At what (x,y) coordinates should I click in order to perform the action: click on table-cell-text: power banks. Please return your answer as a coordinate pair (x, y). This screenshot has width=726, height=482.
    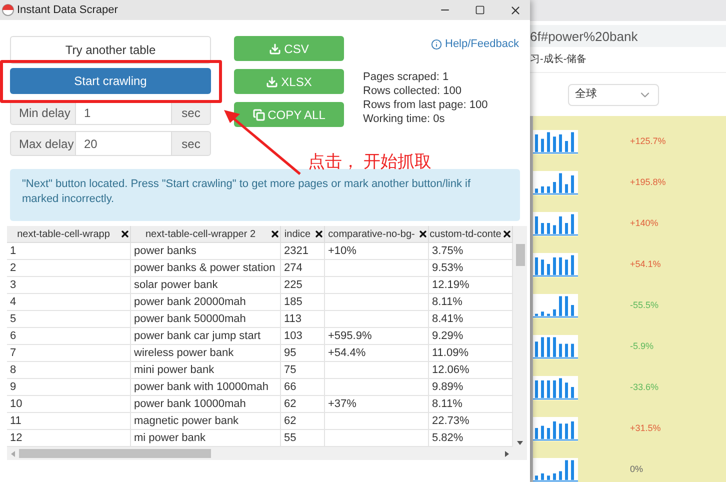
    Looking at the image, I should click on (165, 251).